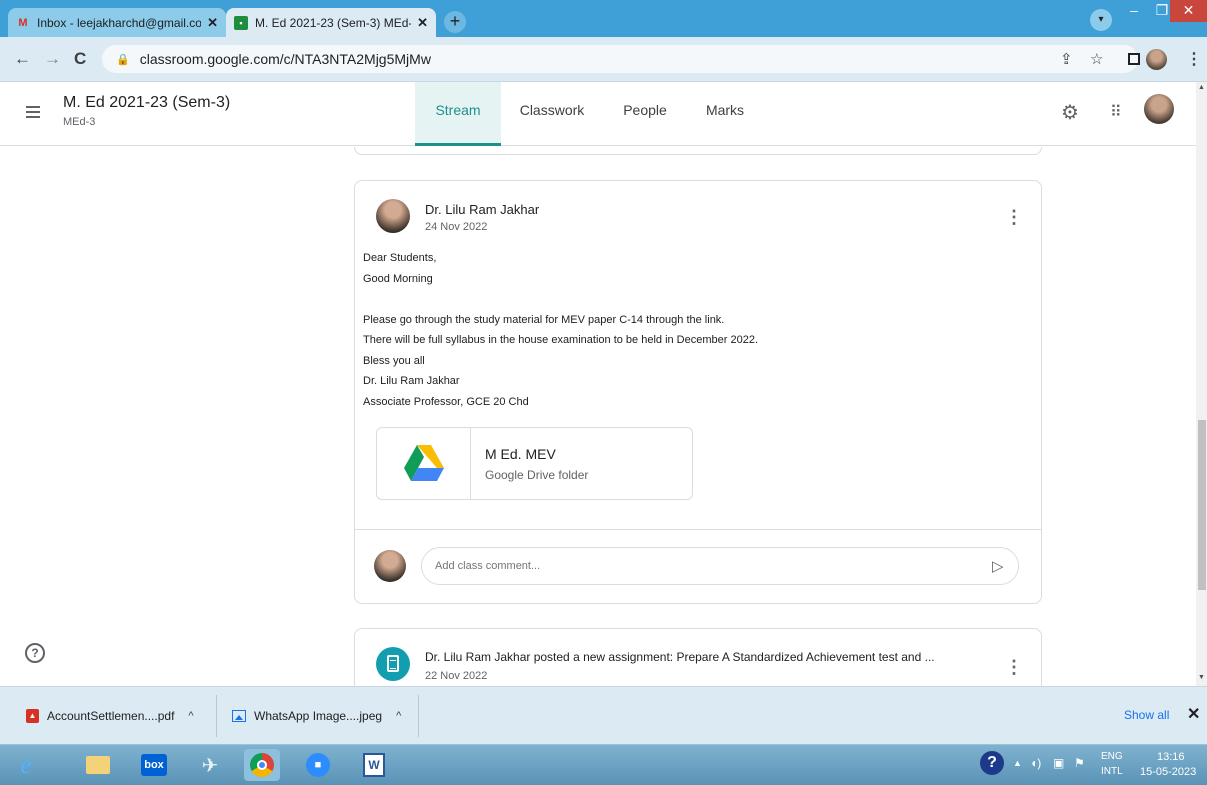  Describe the element at coordinates (456, 676) in the screenshot. I see `assignment-date: 22 Nov 2022` at that location.